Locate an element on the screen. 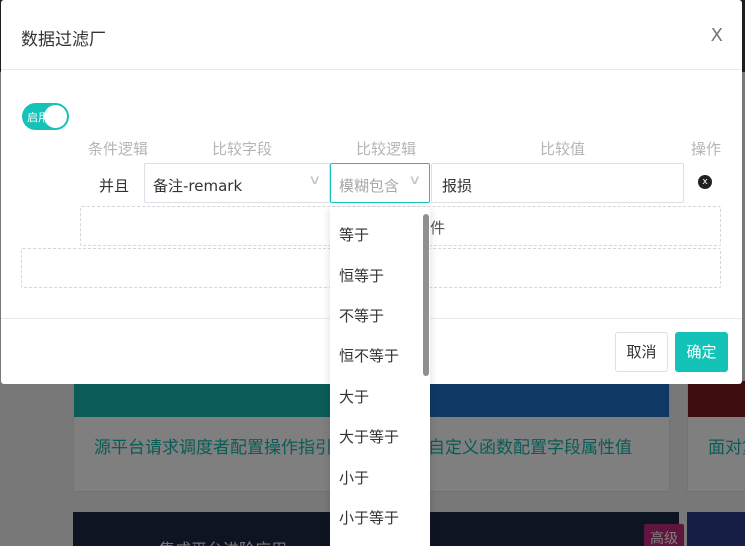 The height and width of the screenshot is (546, 745). dropdown-option: 小于 is located at coordinates (354, 477).